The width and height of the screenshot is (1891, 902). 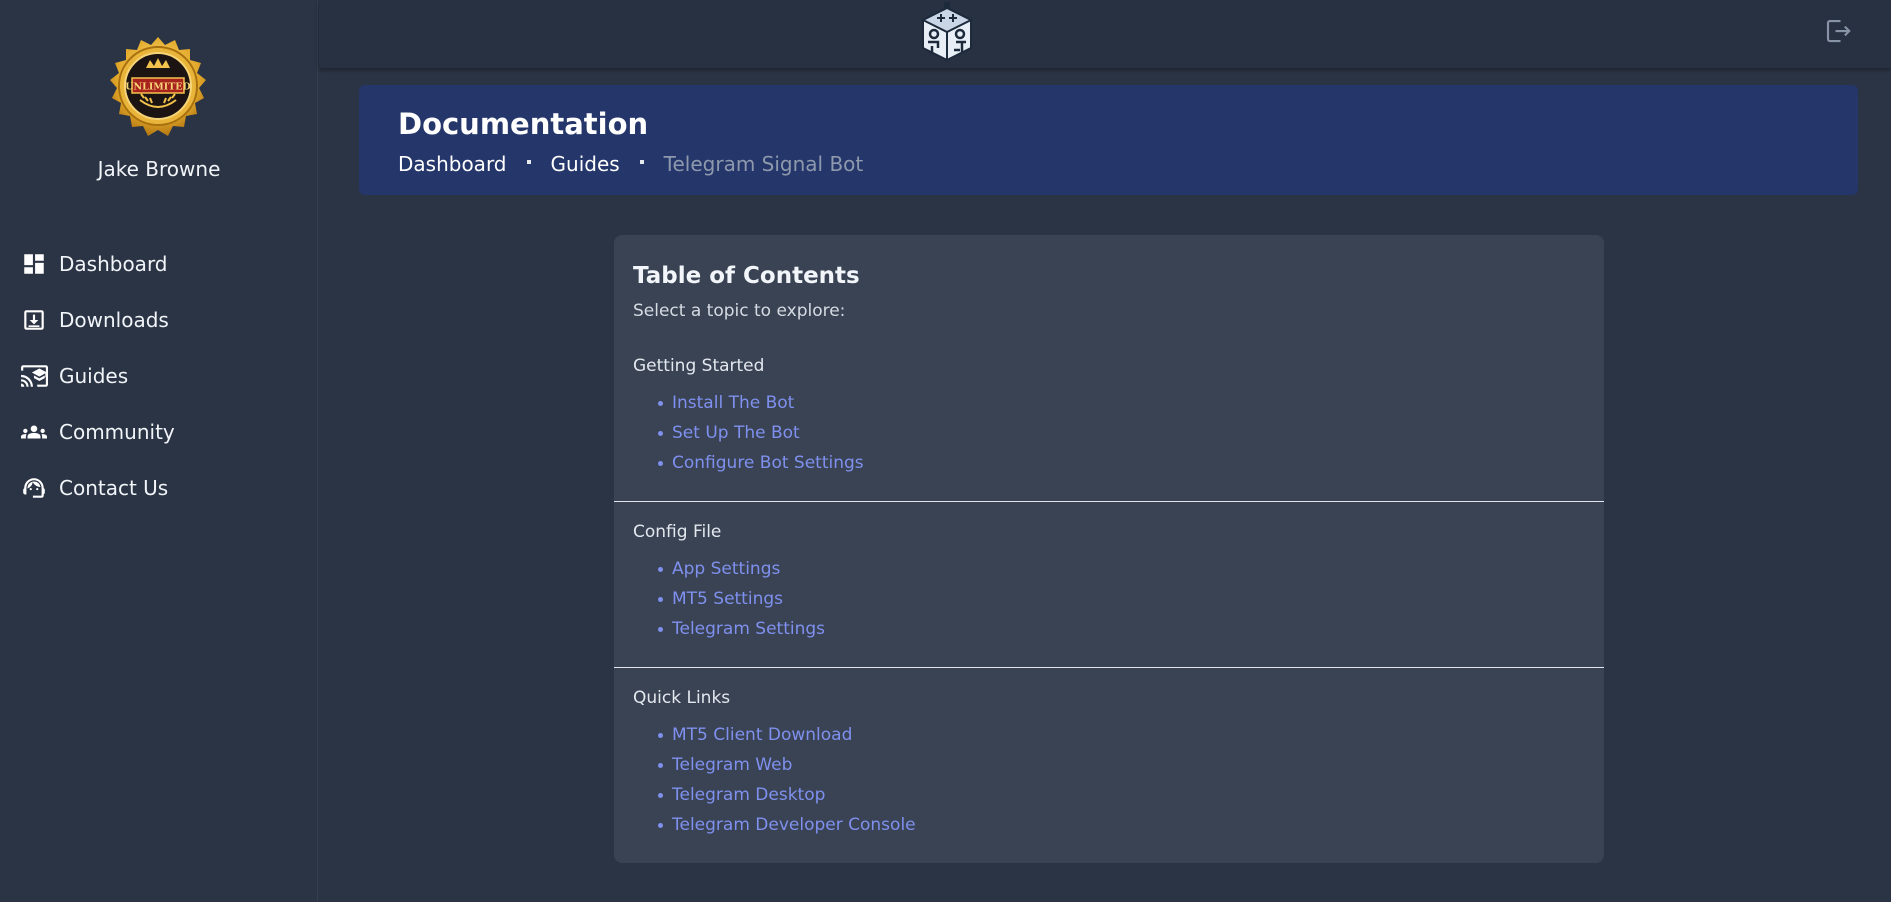 What do you see at coordinates (682, 698) in the screenshot?
I see `section-title: Quick Links` at bounding box center [682, 698].